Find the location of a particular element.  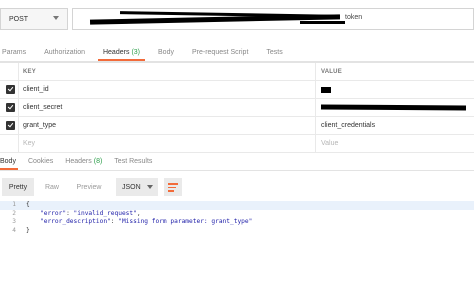

url-text-visible: token is located at coordinates (354, 17).